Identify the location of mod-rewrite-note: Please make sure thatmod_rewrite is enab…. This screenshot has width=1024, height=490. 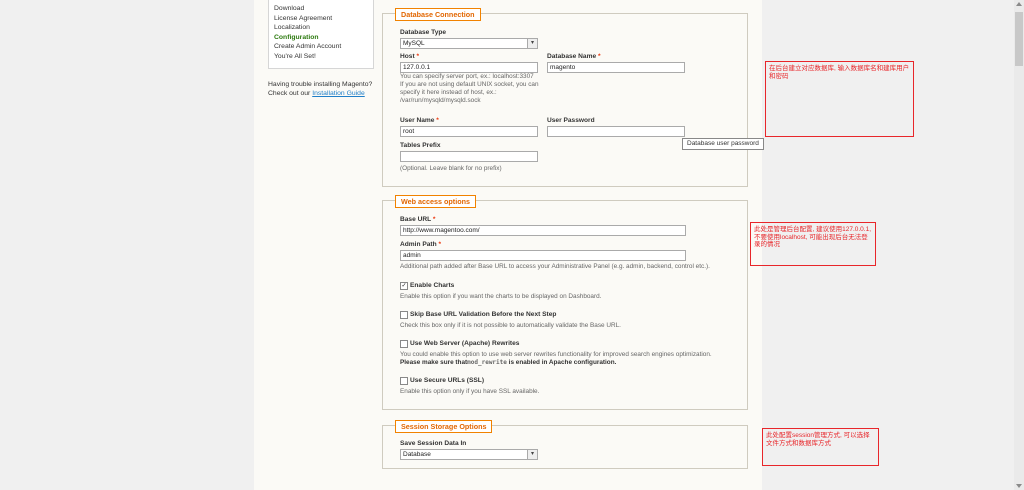
(508, 362).